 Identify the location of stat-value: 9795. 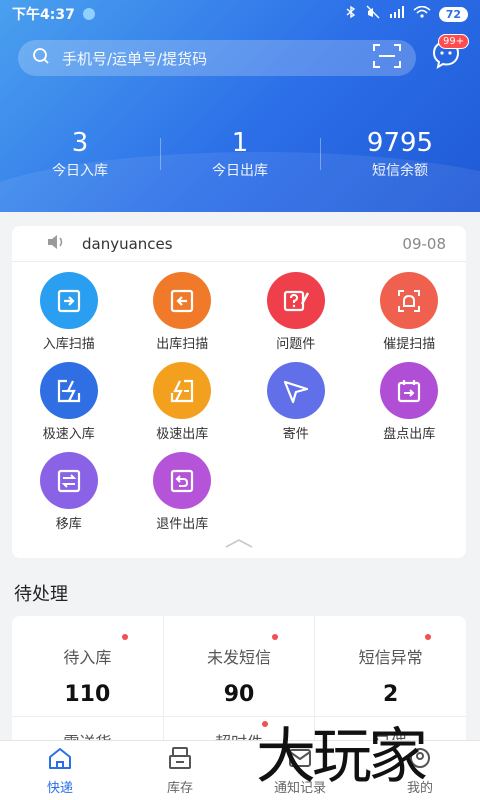
(400, 143).